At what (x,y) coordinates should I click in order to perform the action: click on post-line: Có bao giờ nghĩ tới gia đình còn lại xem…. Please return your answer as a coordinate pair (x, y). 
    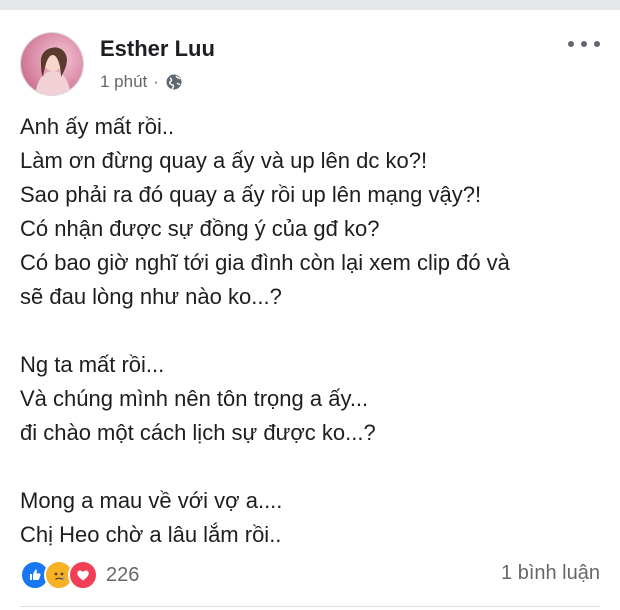
    Looking at the image, I should click on (265, 262).